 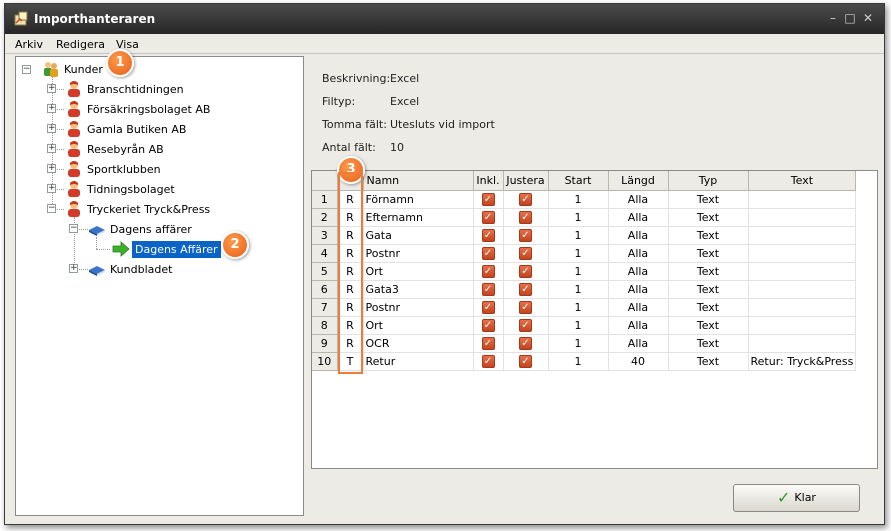 What do you see at coordinates (418, 181) in the screenshot?
I see `grid-header-namn: Namn` at bounding box center [418, 181].